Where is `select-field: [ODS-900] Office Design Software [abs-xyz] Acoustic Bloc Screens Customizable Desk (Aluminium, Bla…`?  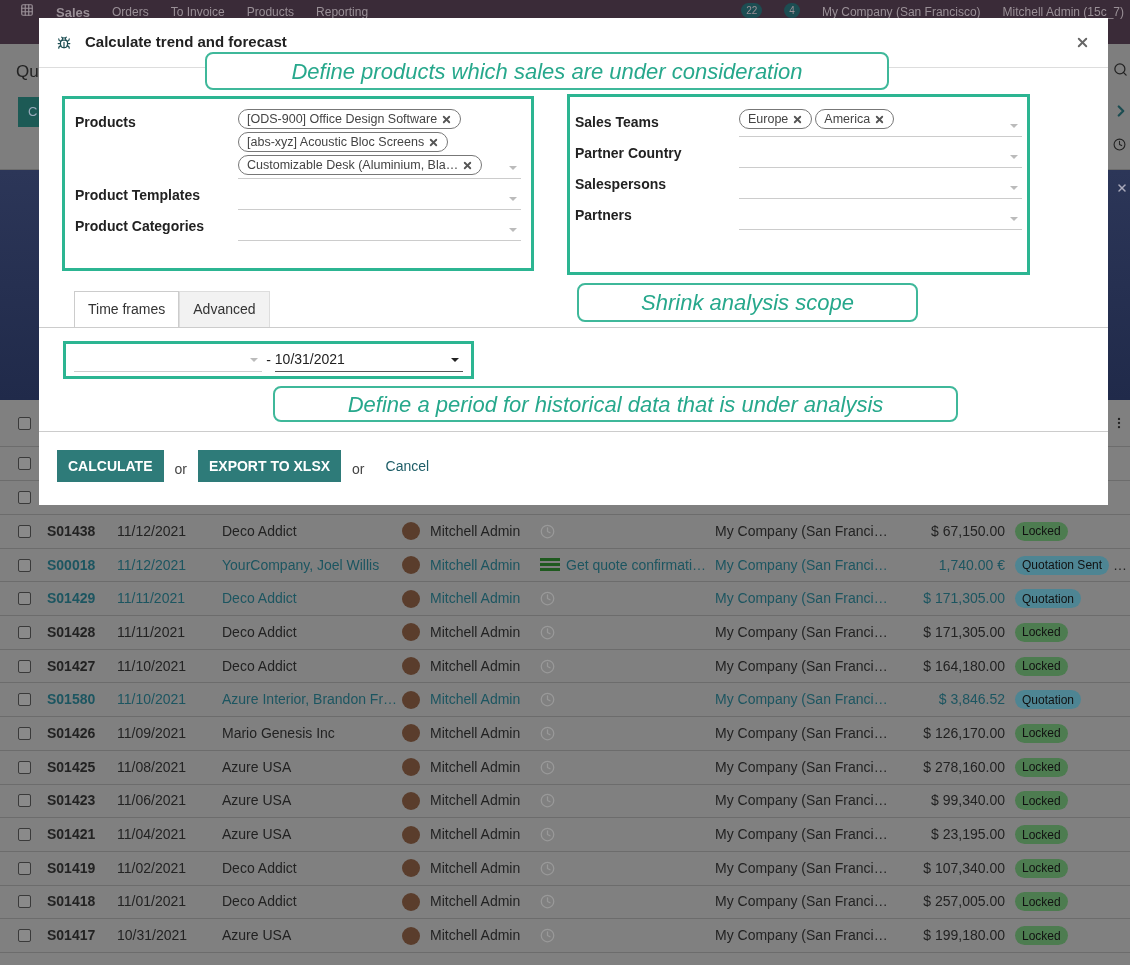
select-field: [ODS-900] Office Design Software [abs-xyz] Acoustic Bloc Screens Customizable Desk (Aluminium, Bla… is located at coordinates (379, 144).